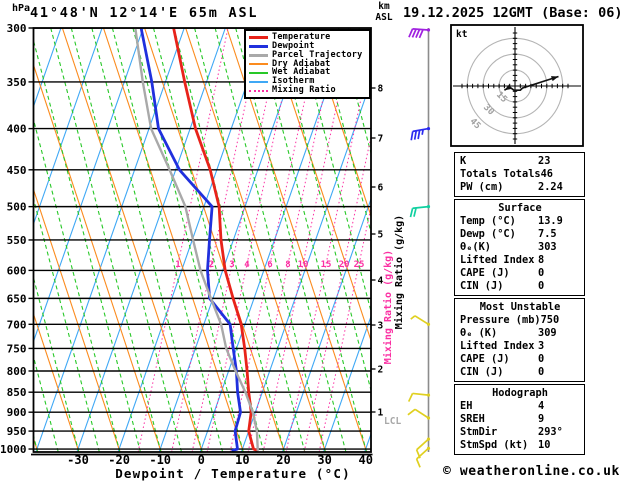 Image resolution: width=629 pixels, height=486 pixels. I want to click on height-tick-label: 2, so click(381, 370).